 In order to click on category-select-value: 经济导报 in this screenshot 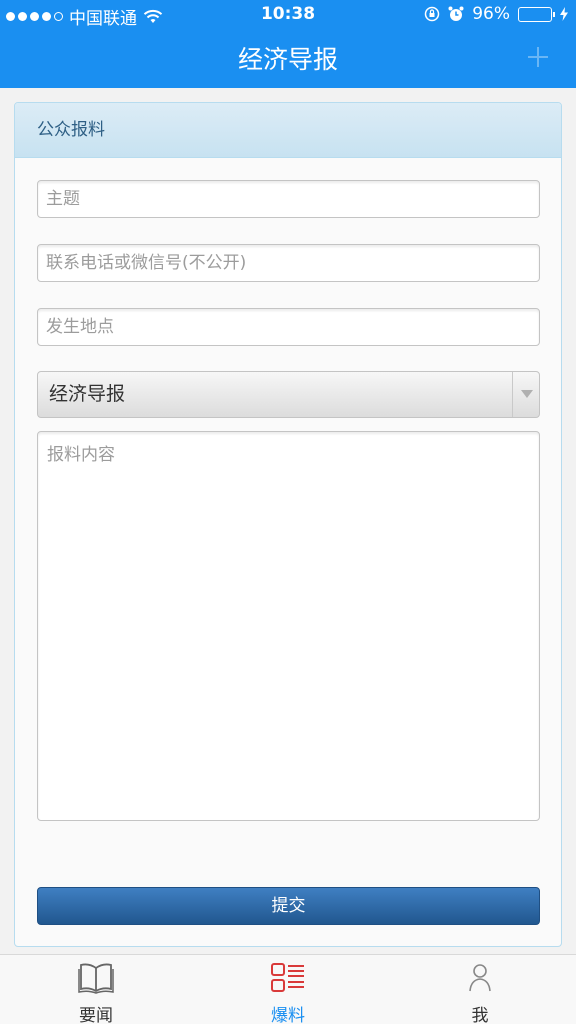, I will do `click(87, 394)`.